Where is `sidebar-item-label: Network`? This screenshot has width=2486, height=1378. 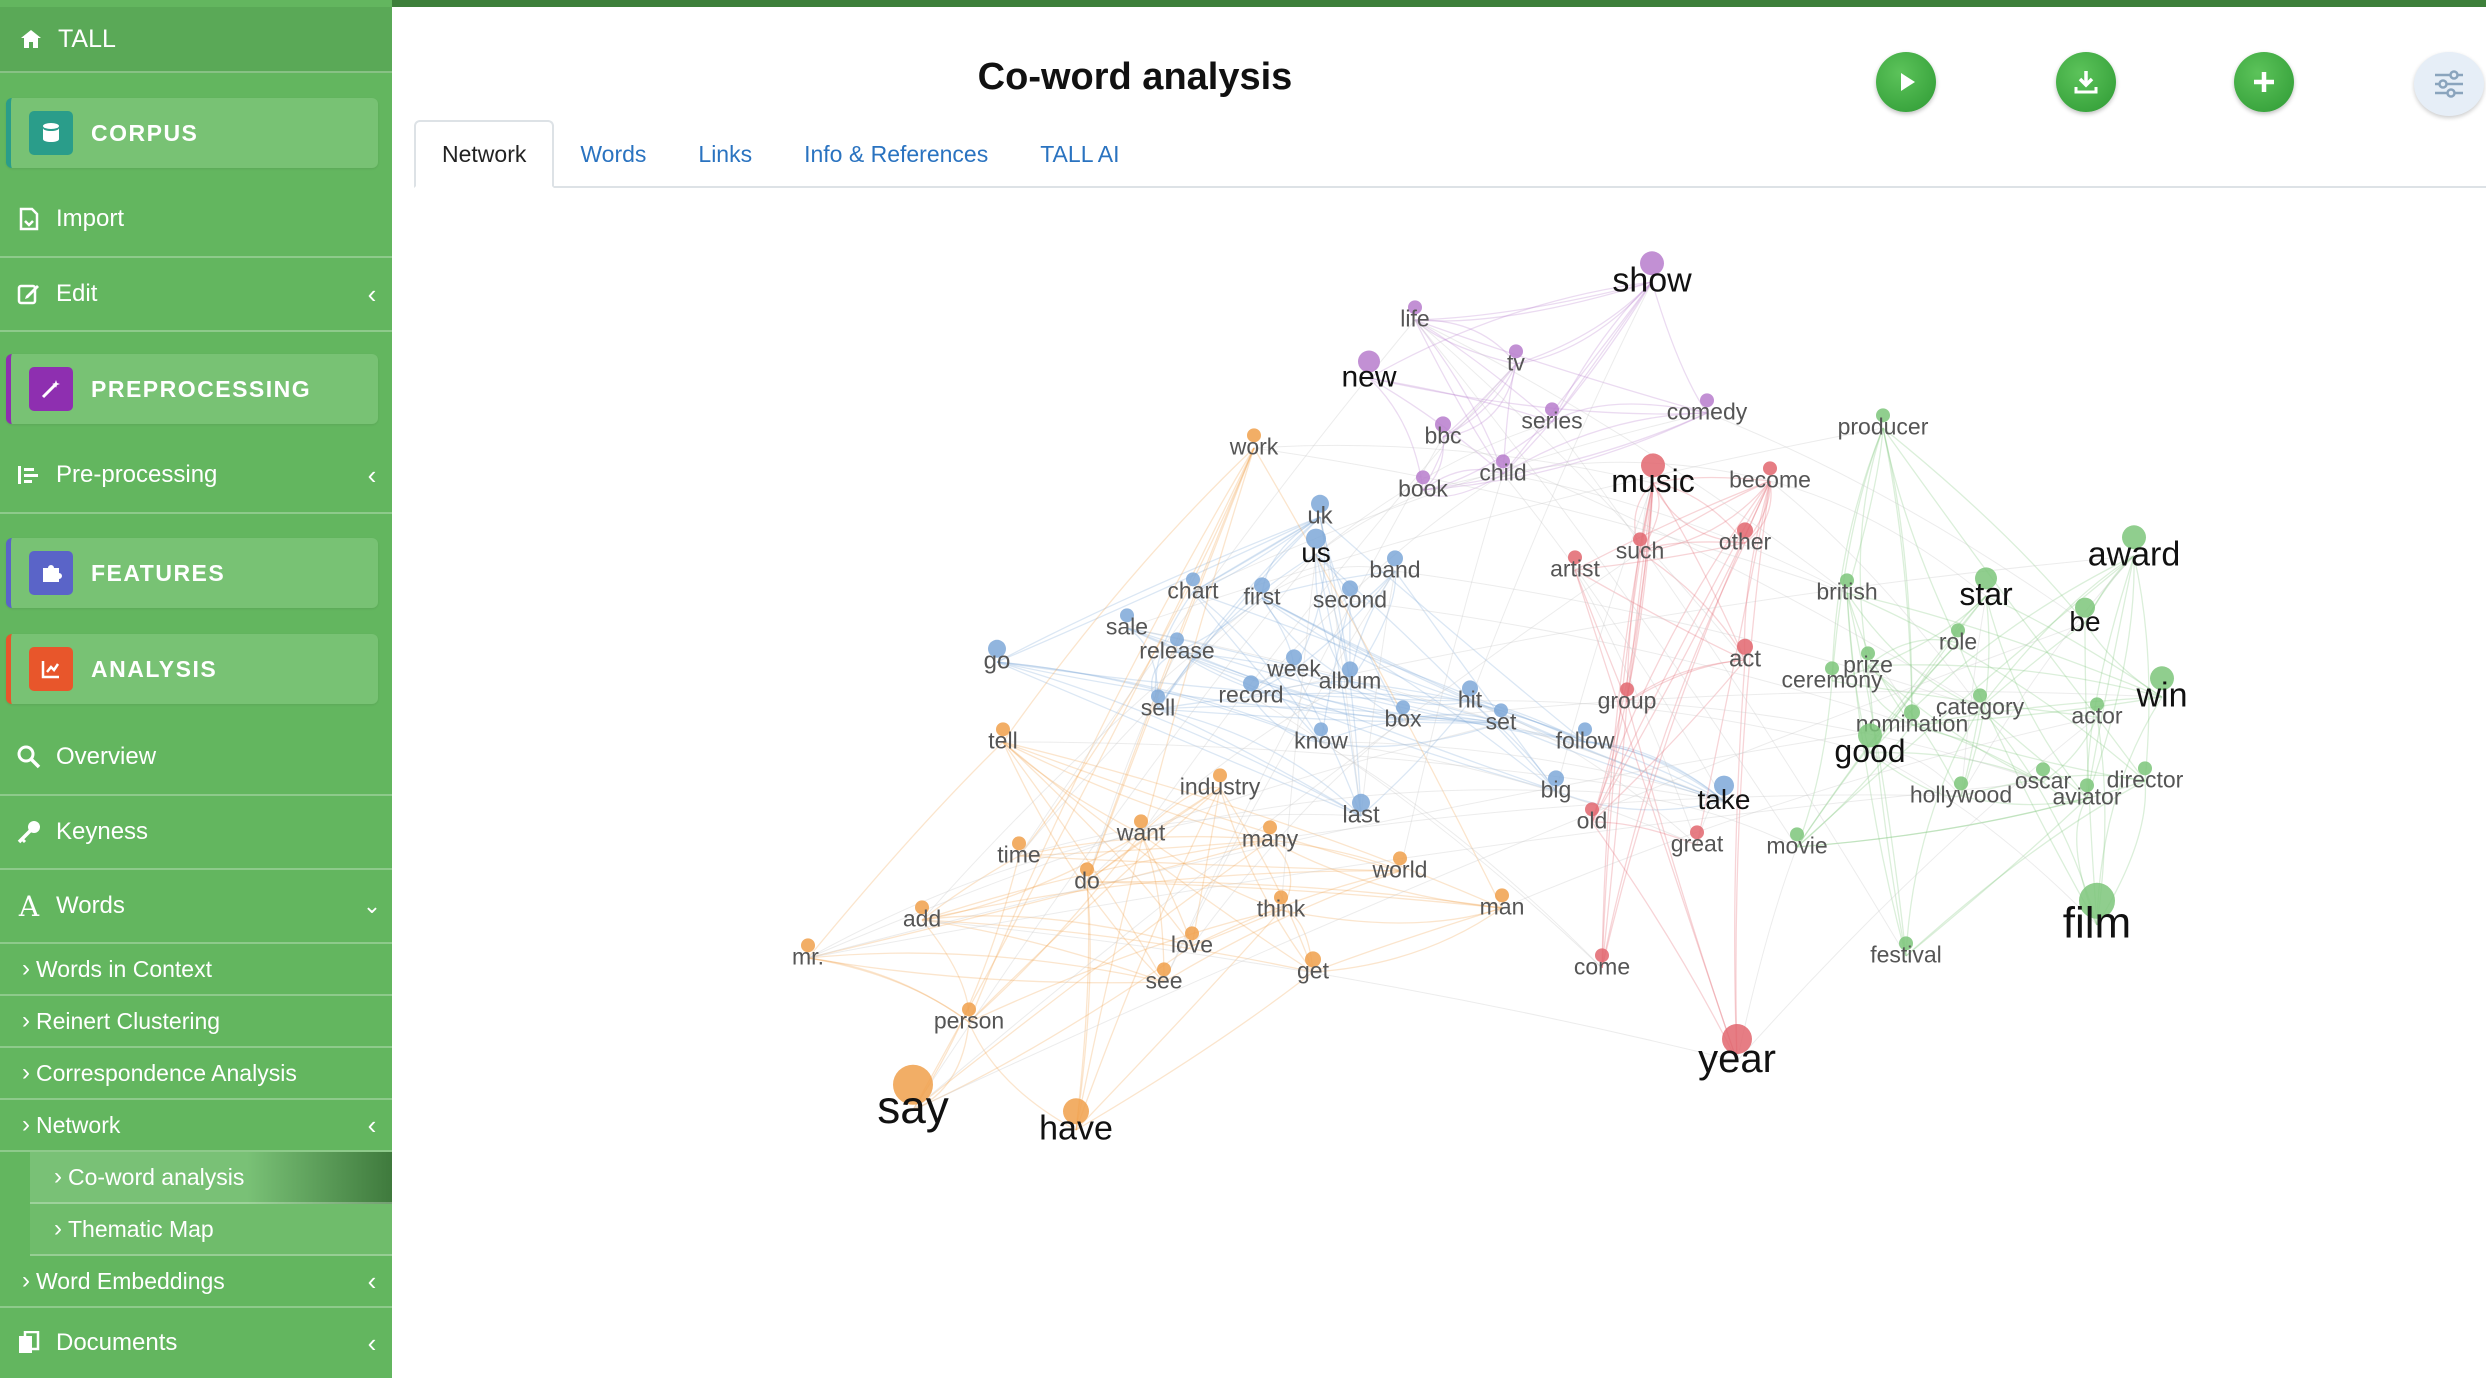
sidebar-item-label: Network is located at coordinates (78, 1124).